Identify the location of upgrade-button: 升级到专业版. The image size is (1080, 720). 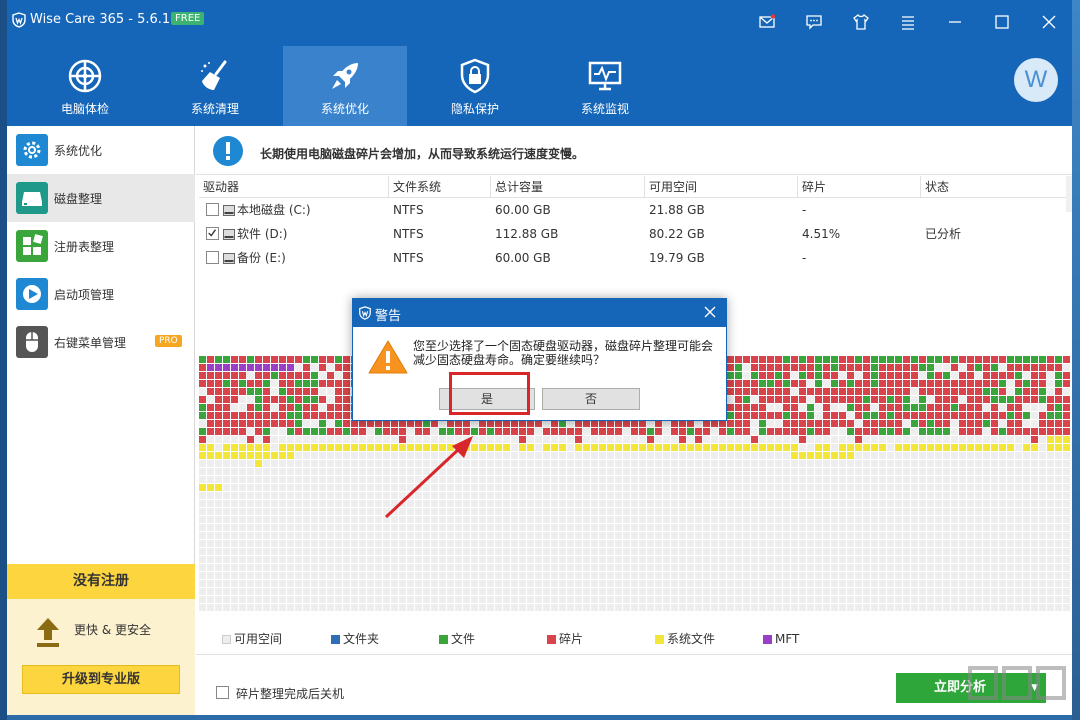
(101, 679).